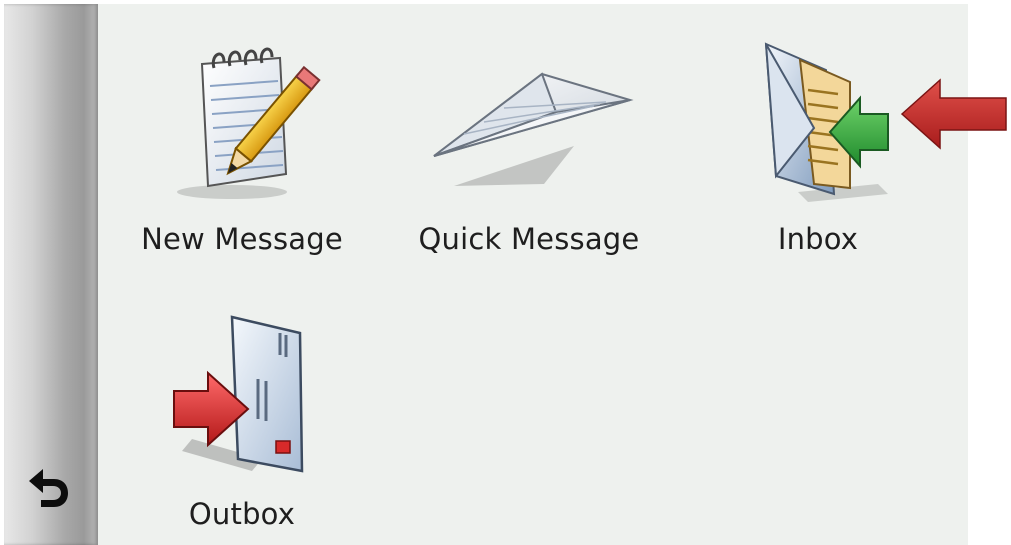 The width and height of the screenshot is (1011, 545). I want to click on paper-airplane-icon, so click(533, 129).